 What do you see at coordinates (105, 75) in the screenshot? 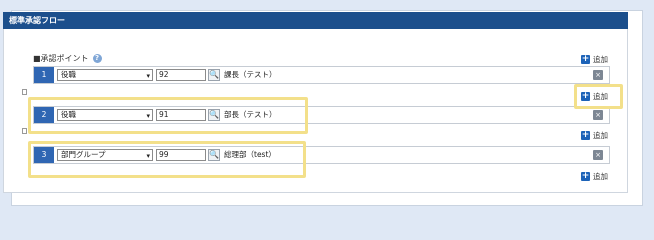
I see `type-select: 役職 ▾` at bounding box center [105, 75].